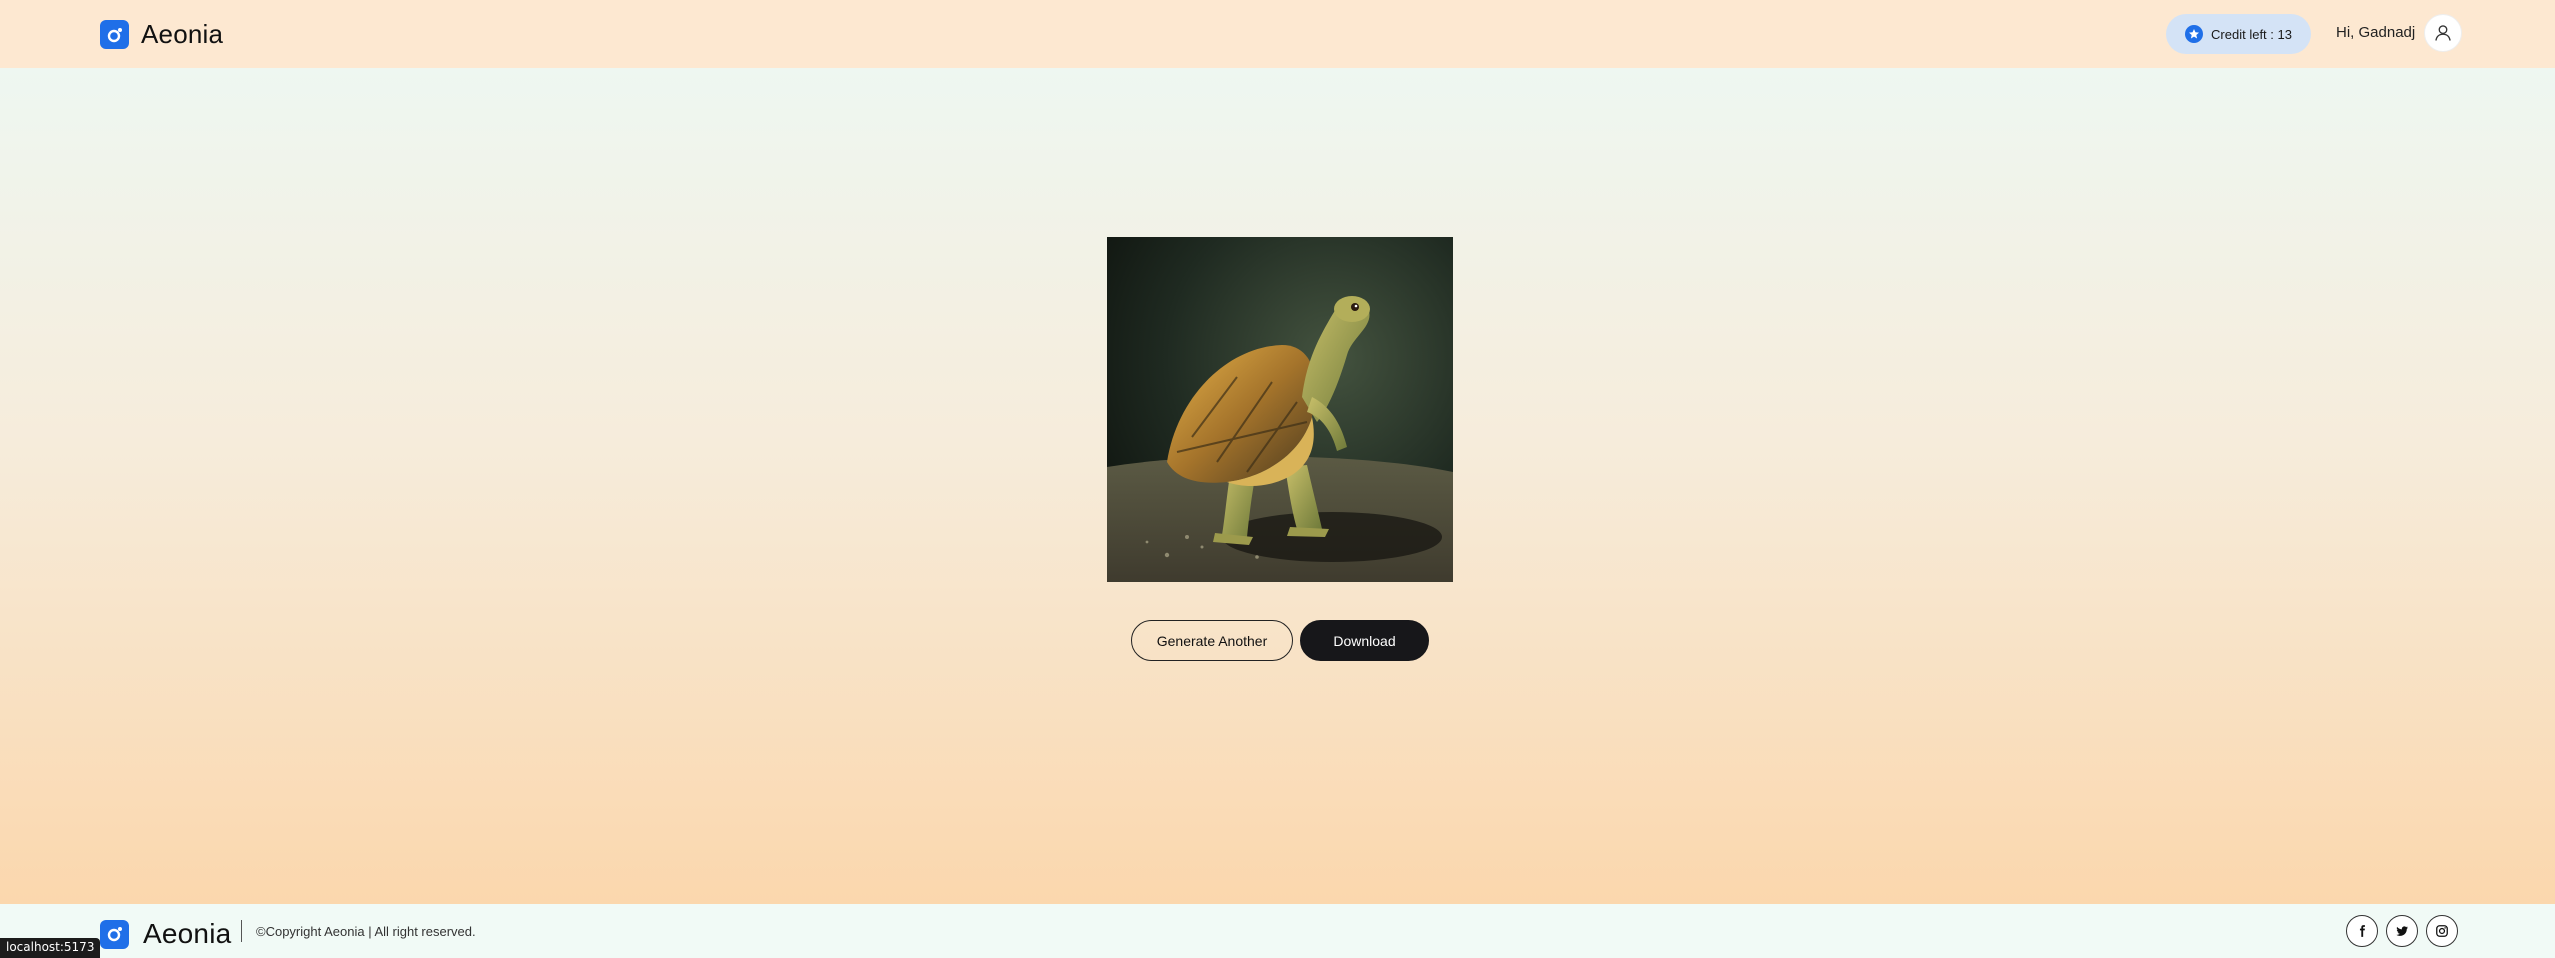  Describe the element at coordinates (2251, 34) in the screenshot. I see `credit-label: Credit left : 13` at that location.